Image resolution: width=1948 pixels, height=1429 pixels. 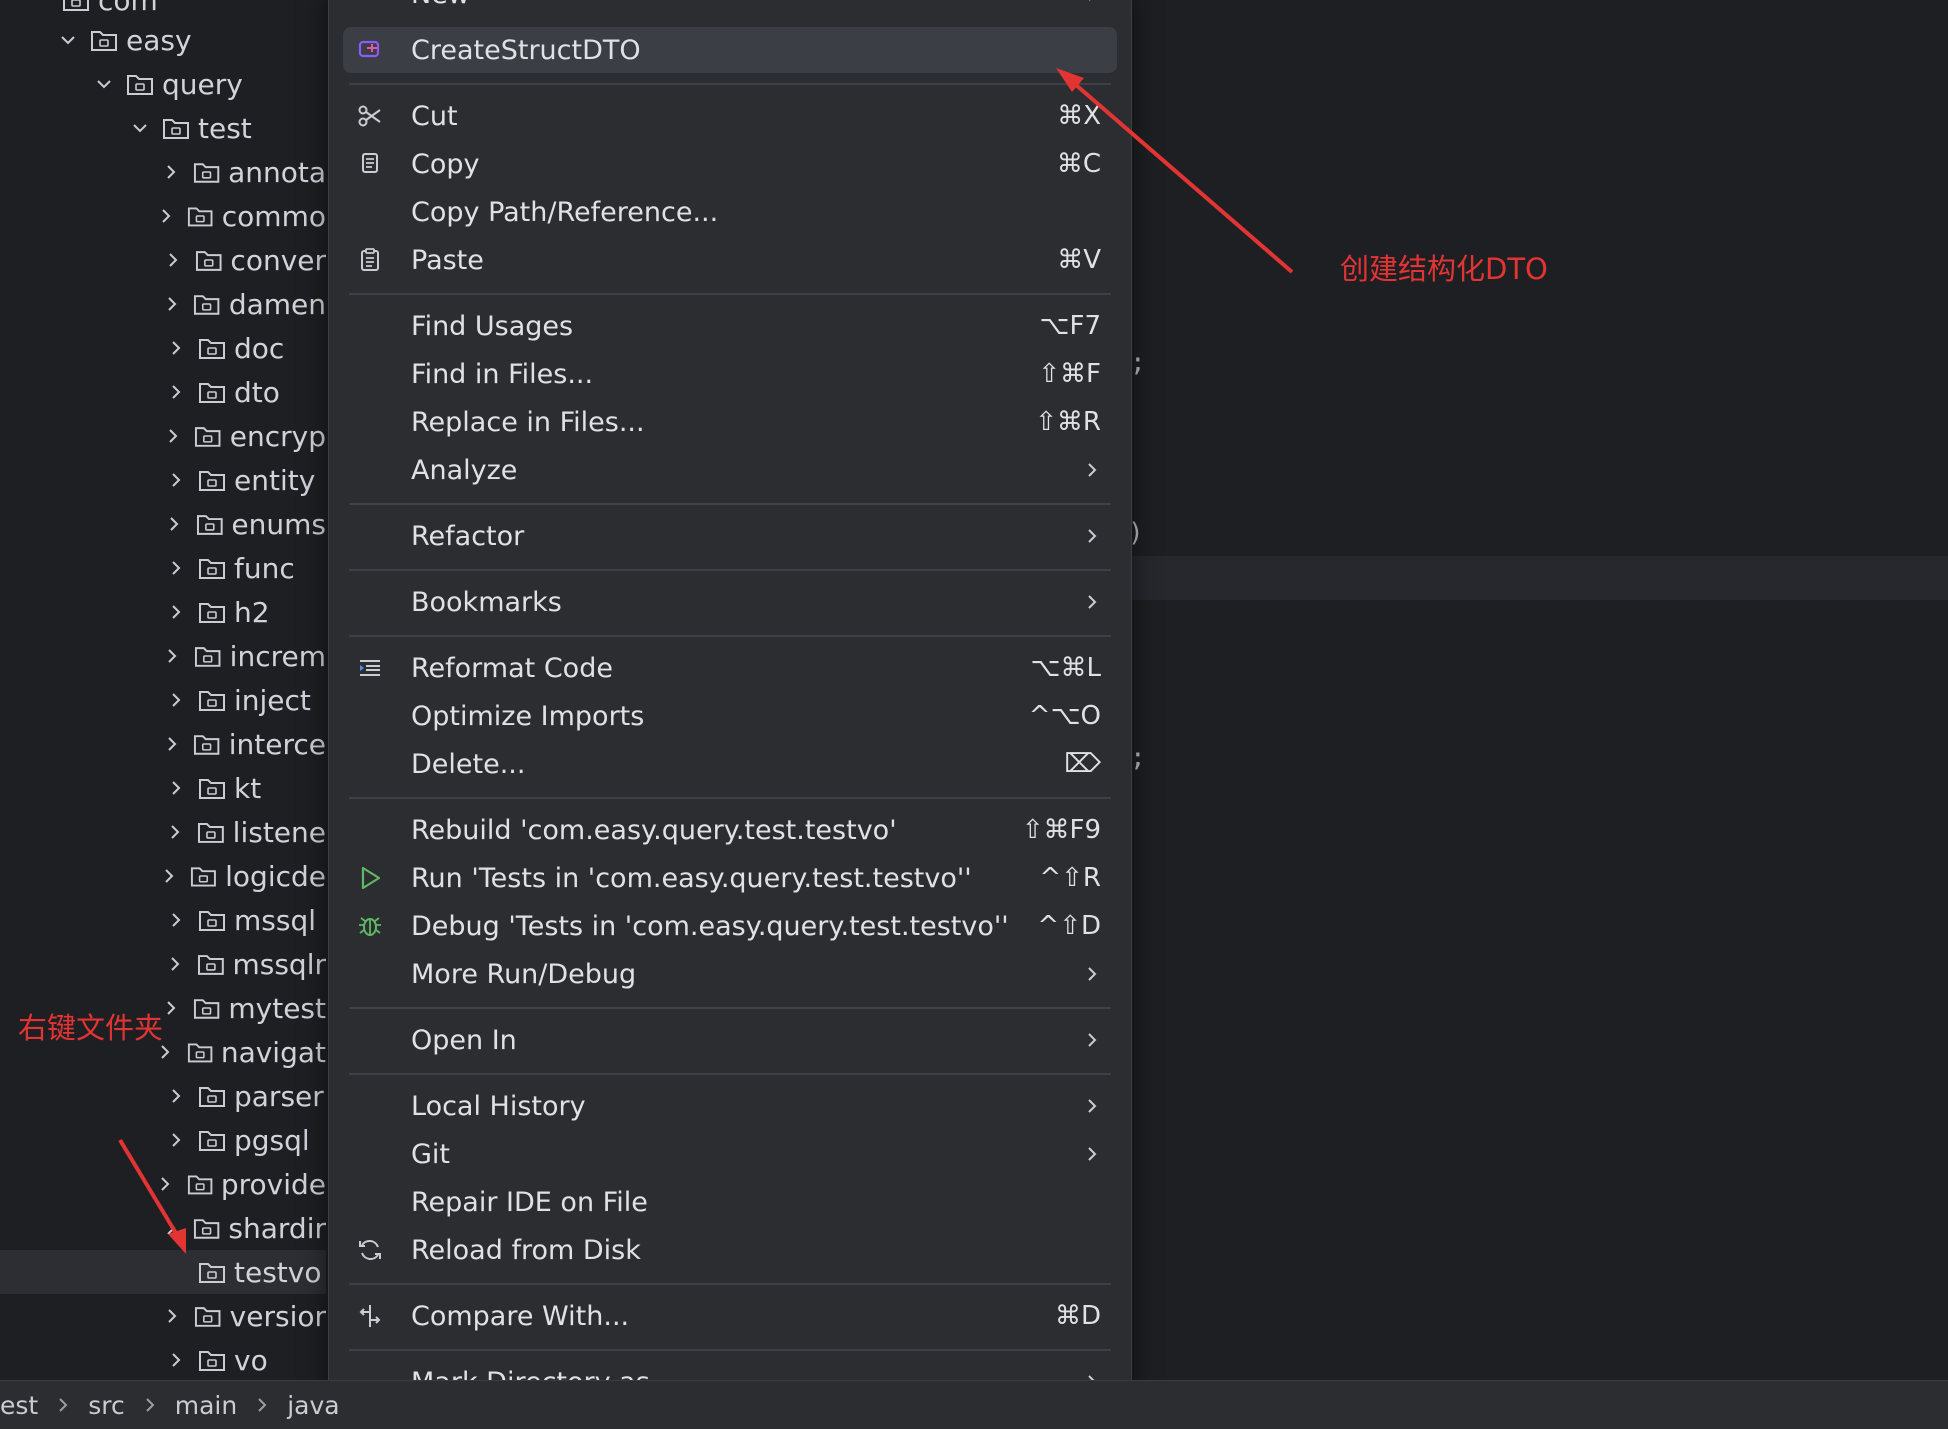 I want to click on tree-node-versior: versior, so click(x=163, y=1316).